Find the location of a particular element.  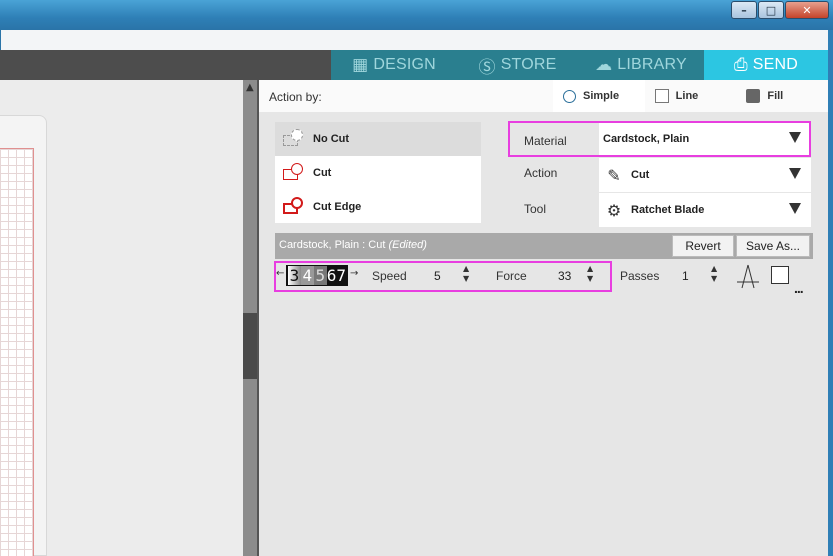

cut-options-list: No Cut Cut Cut Edge is located at coordinates (378, 172).